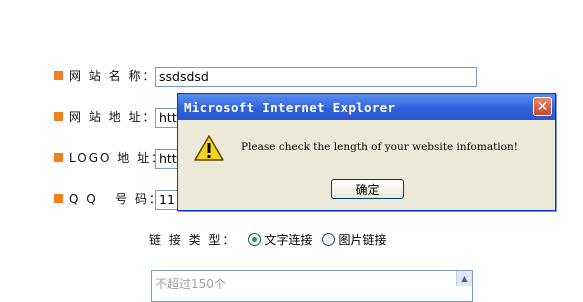 Image resolution: width=583 pixels, height=302 pixels. I want to click on scroll-up-icon: ▲, so click(464, 278).